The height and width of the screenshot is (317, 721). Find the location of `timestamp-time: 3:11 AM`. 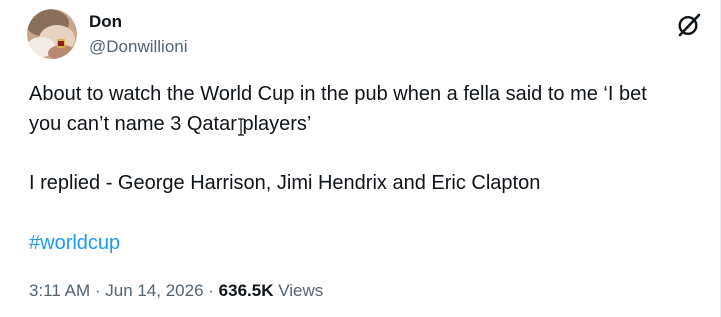

timestamp-time: 3:11 AM is located at coordinates (59, 290).